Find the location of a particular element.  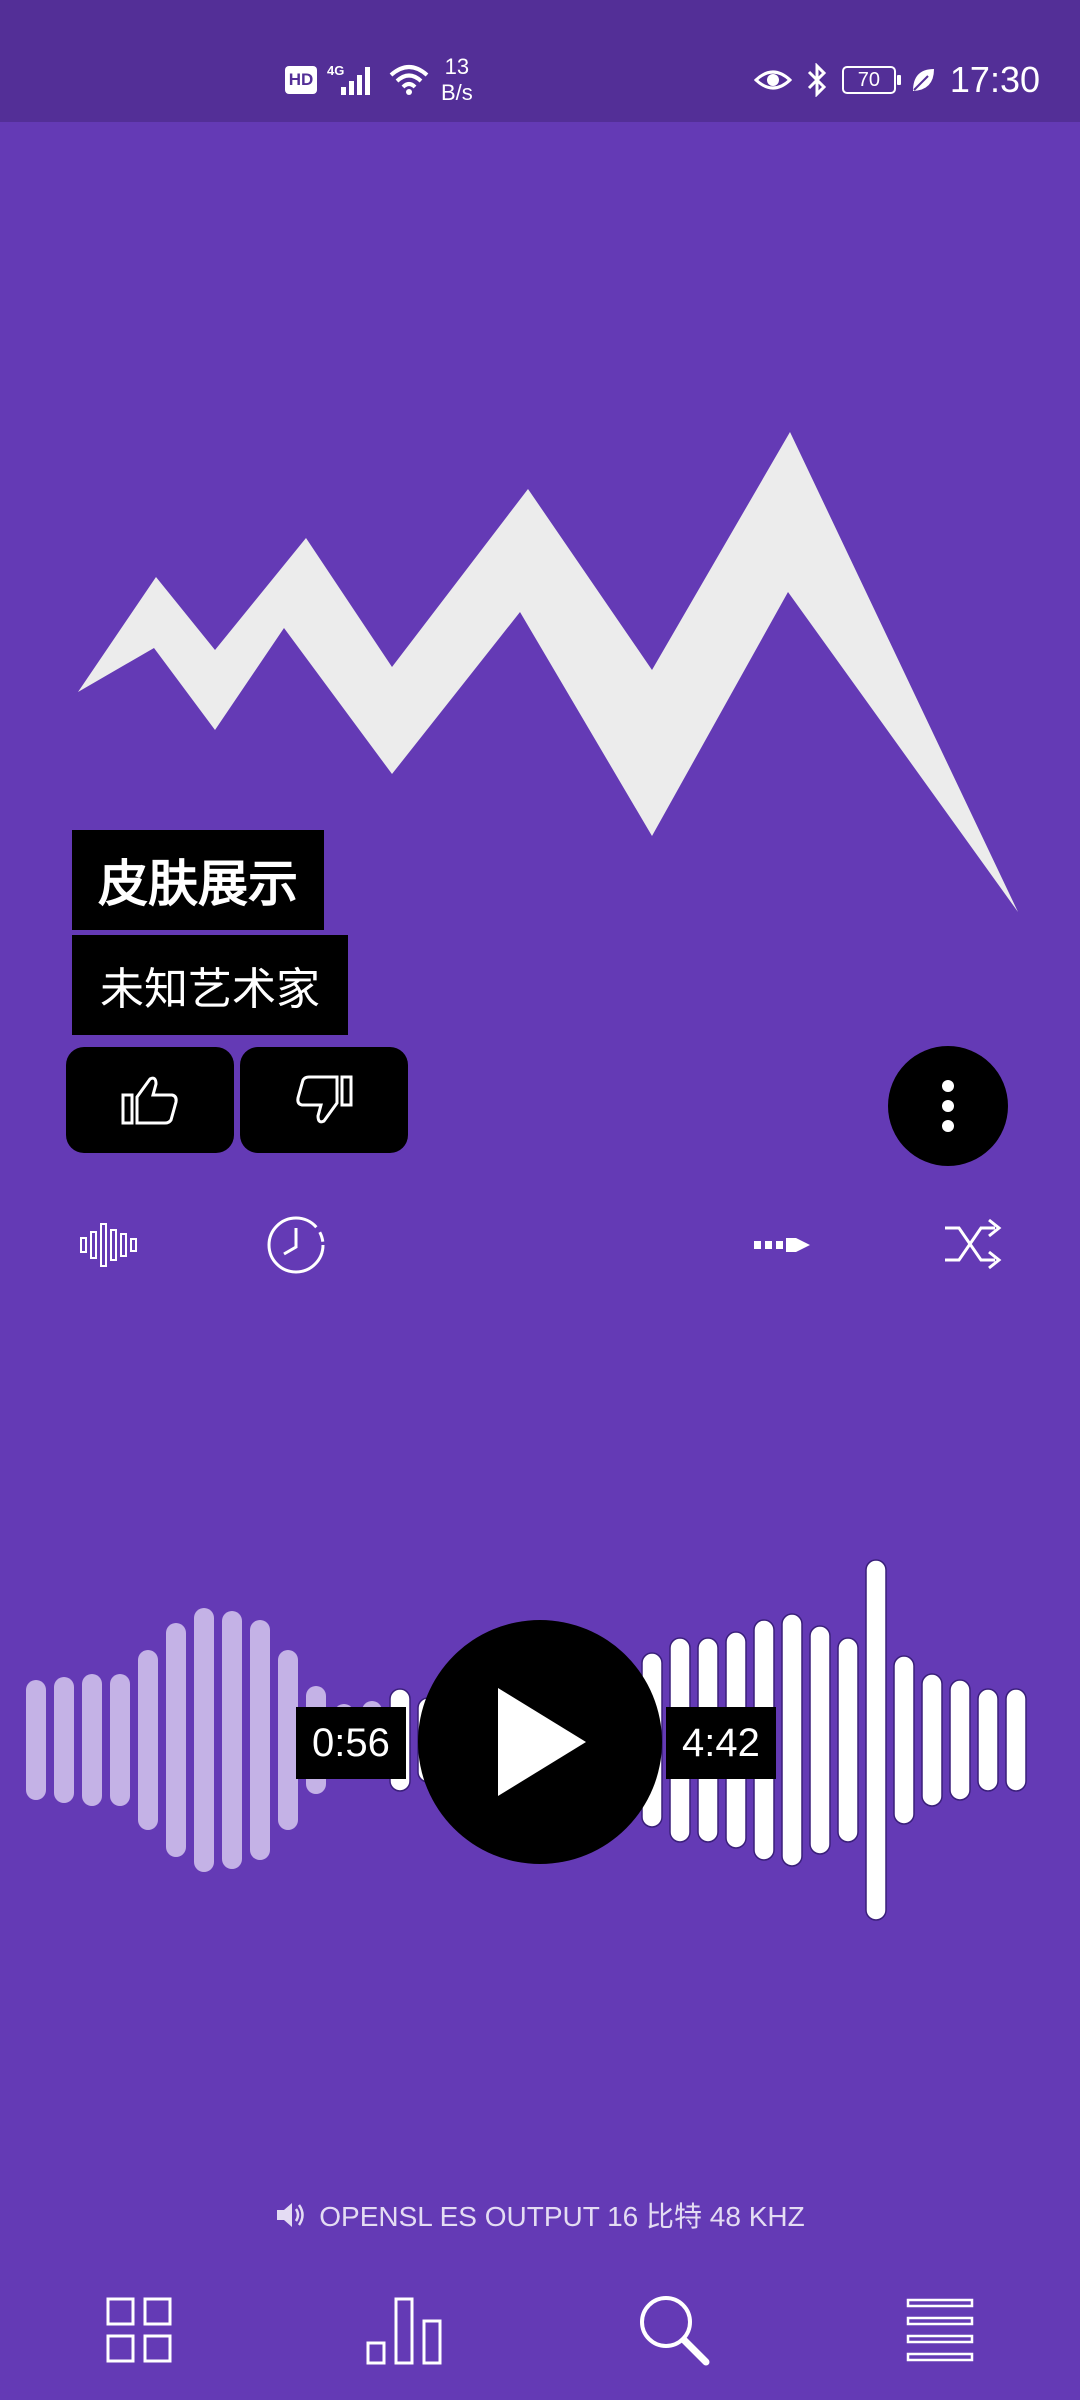

thumbs-up-icon is located at coordinates (149, 1100).